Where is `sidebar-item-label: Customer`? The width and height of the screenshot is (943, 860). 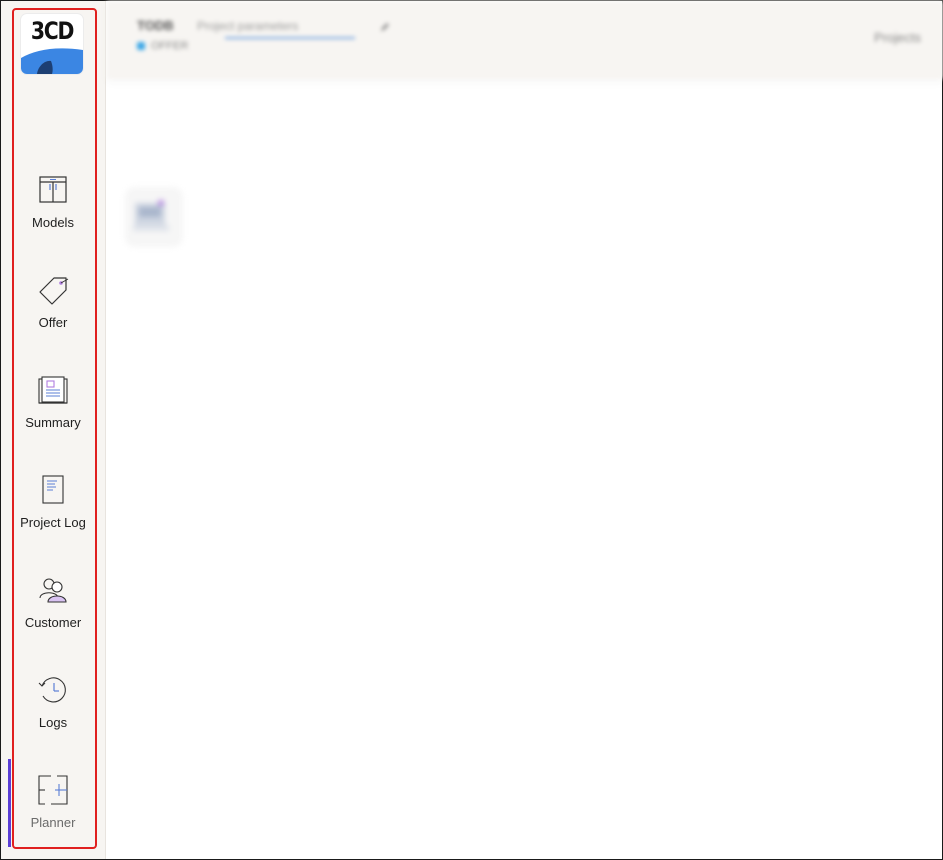 sidebar-item-label: Customer is located at coordinates (53, 622).